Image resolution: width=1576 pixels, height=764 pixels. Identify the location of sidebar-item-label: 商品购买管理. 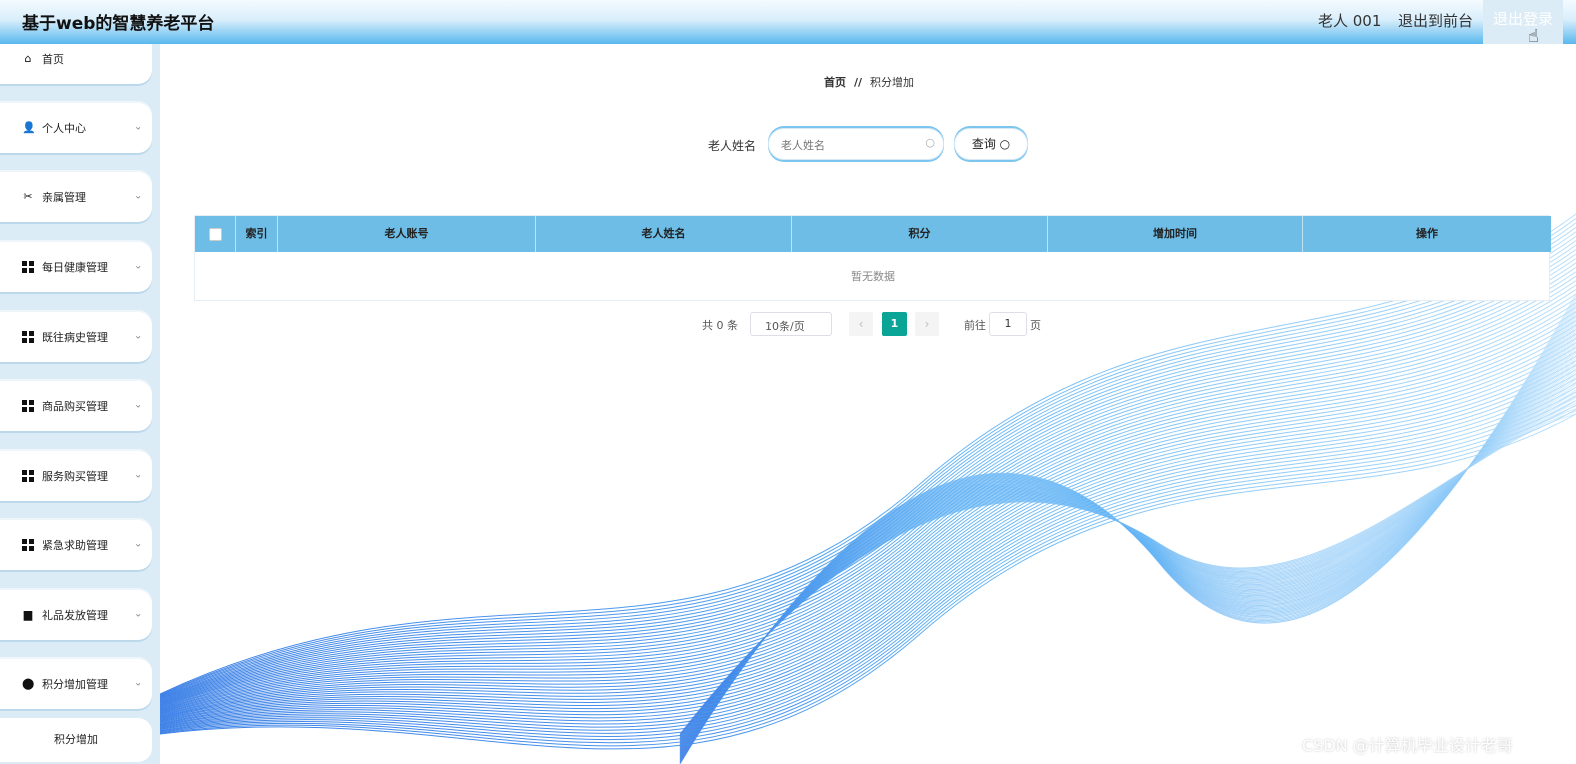
(75, 406).